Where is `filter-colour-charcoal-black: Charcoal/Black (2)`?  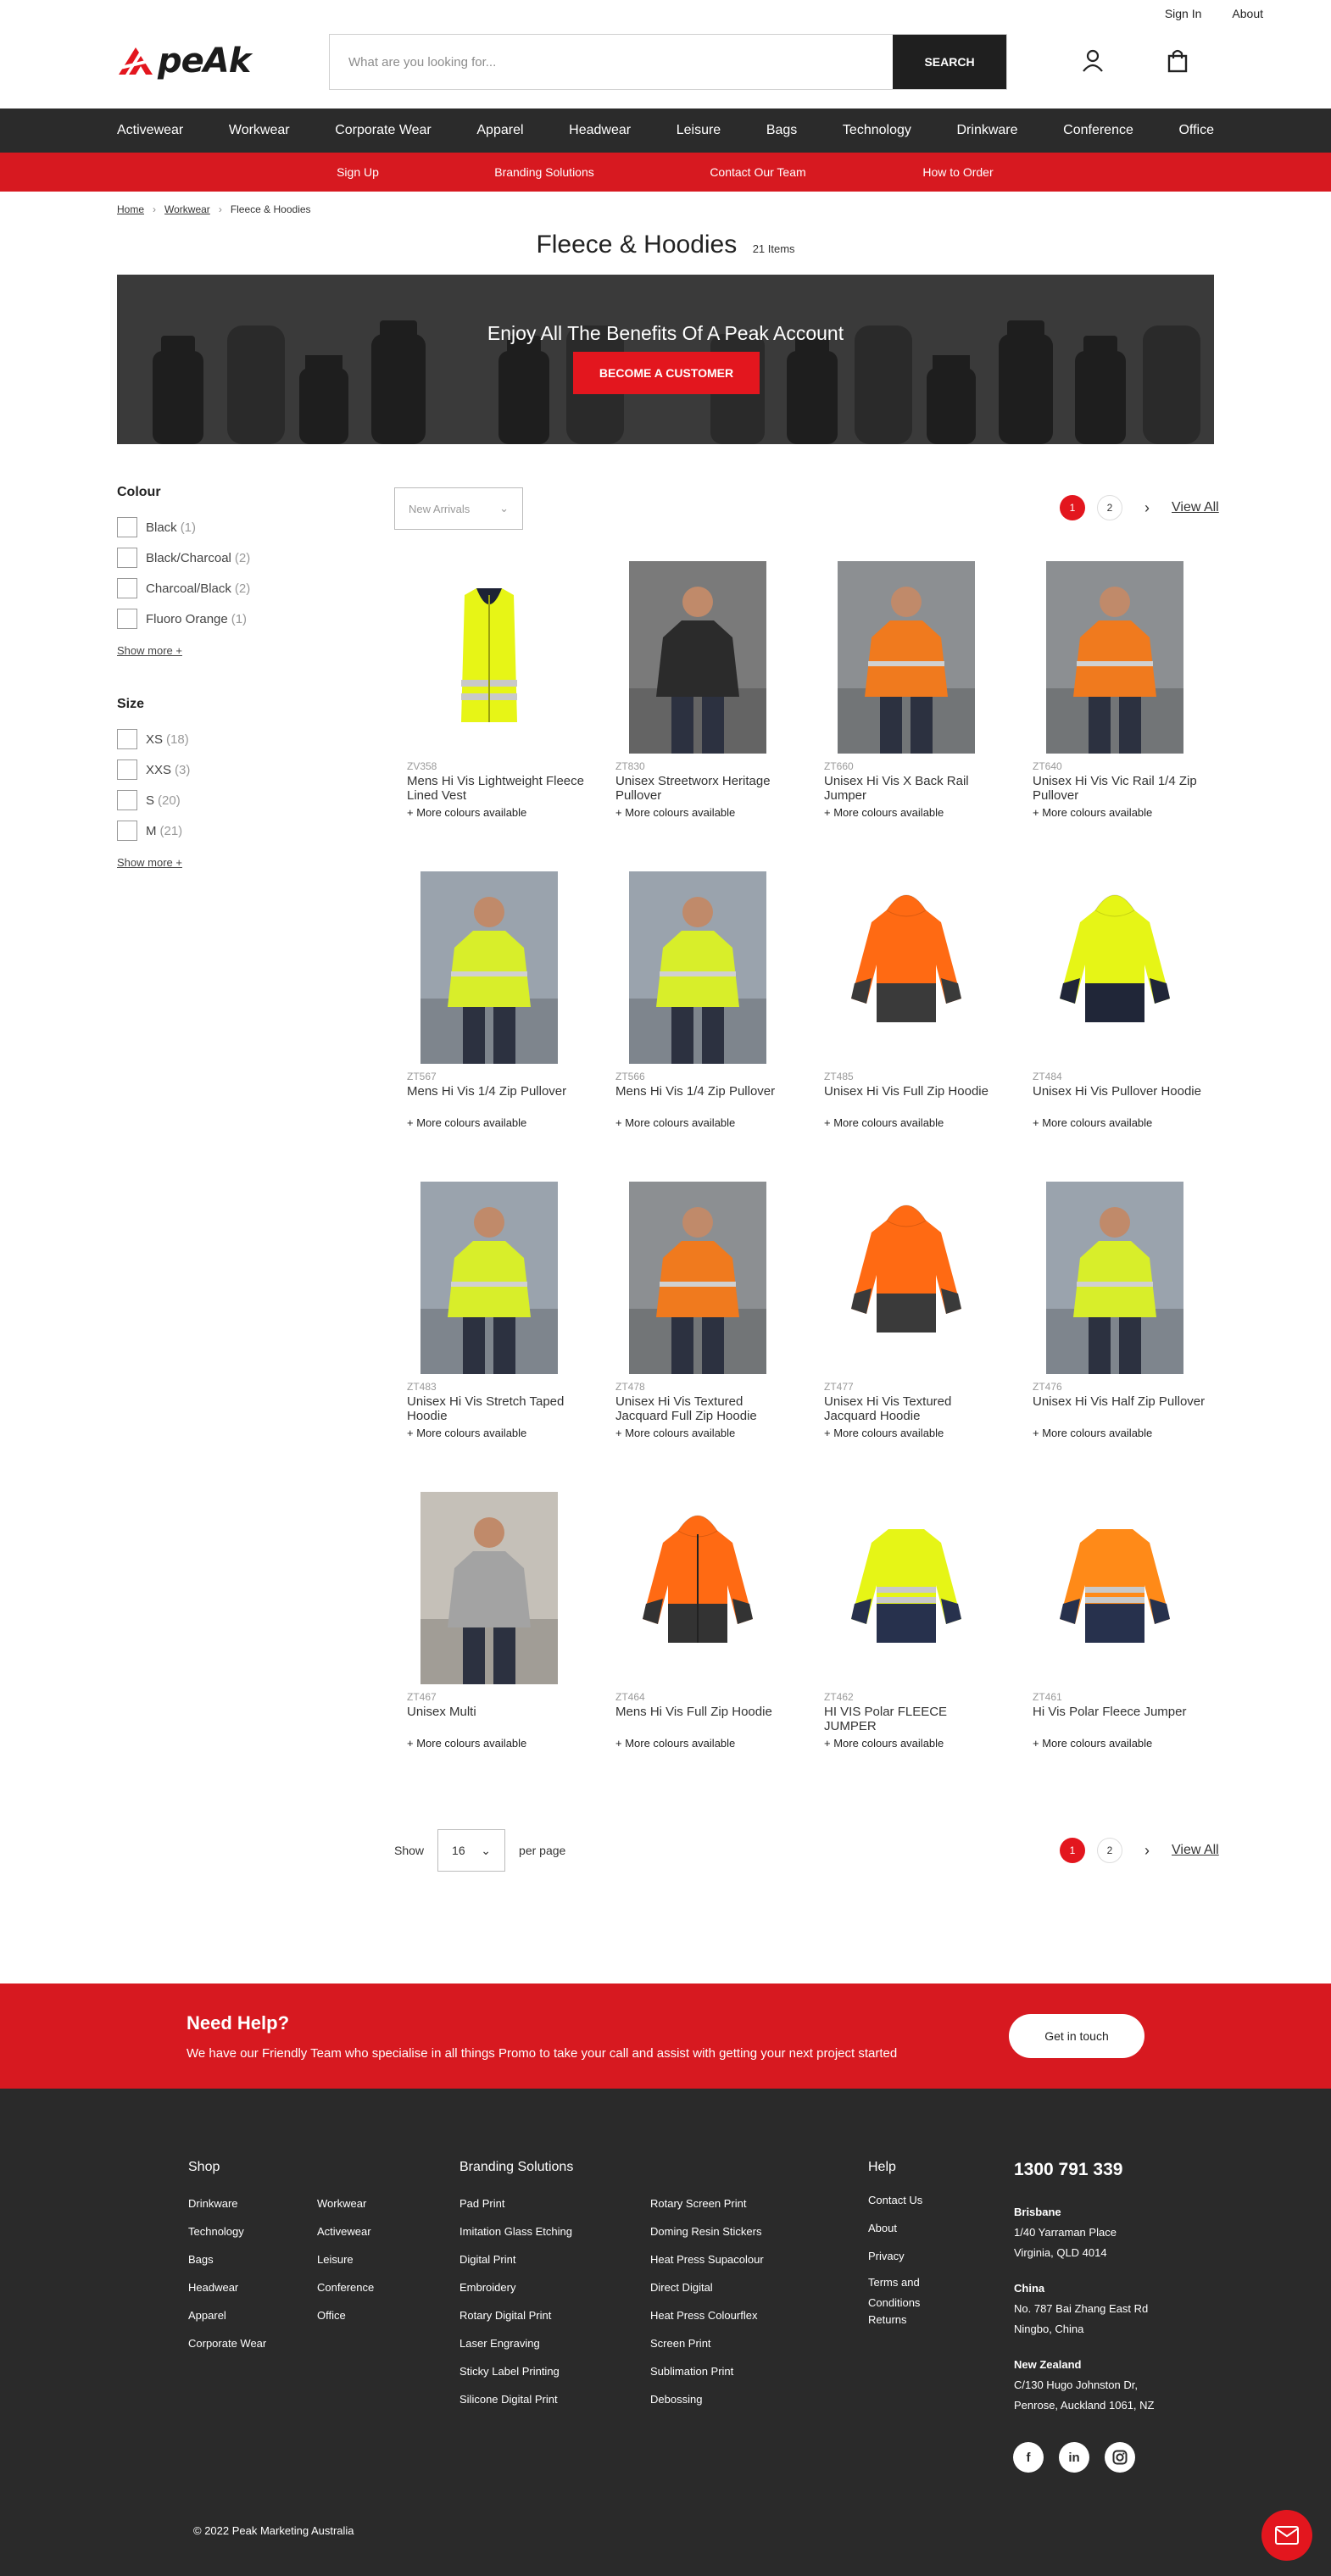
filter-colour-charcoal-black: Charcoal/Black (2) is located at coordinates (227, 588).